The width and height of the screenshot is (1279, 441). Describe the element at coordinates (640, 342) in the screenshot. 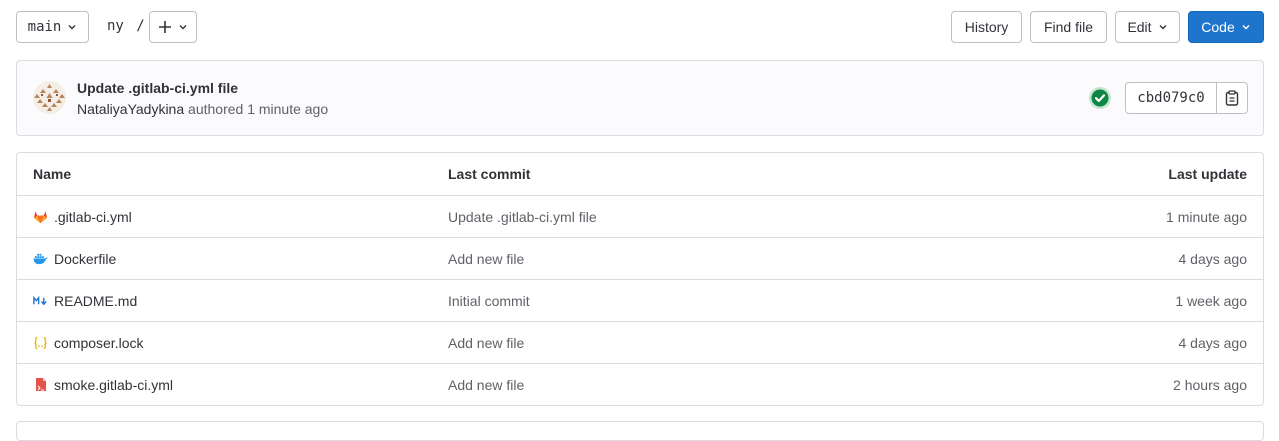

I see `table-row: composer.lock Add new file 4 days ago` at that location.